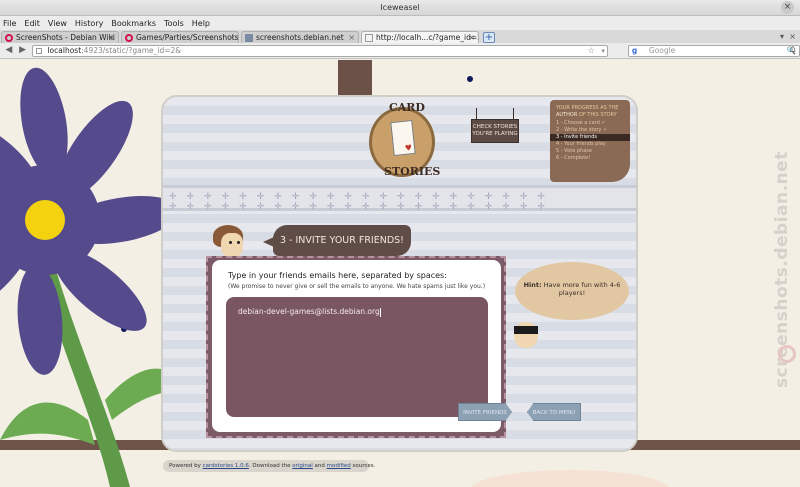 This screenshot has height=487, width=800. Describe the element at coordinates (527, 337) in the screenshot. I see `masked-character` at that location.